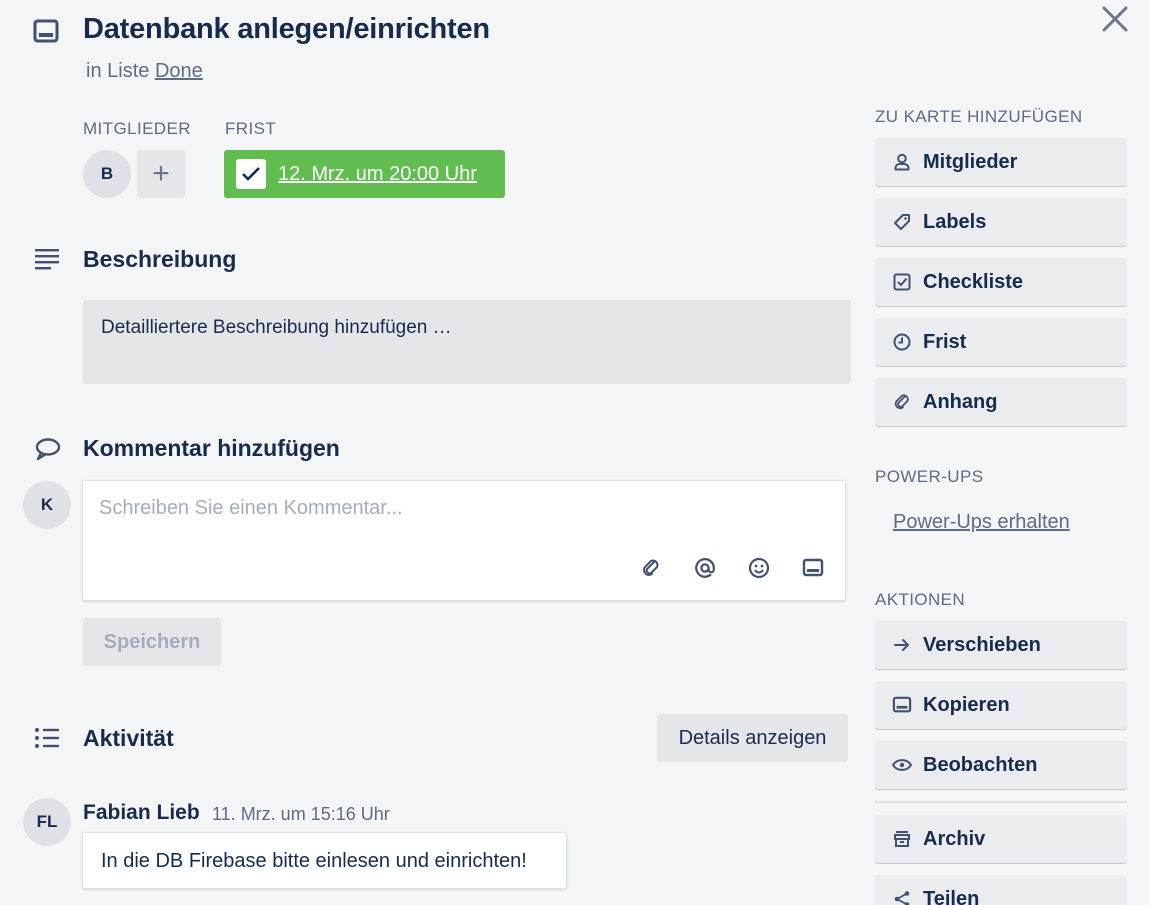 This screenshot has height=905, width=1149. I want to click on mention-icon, so click(705, 568).